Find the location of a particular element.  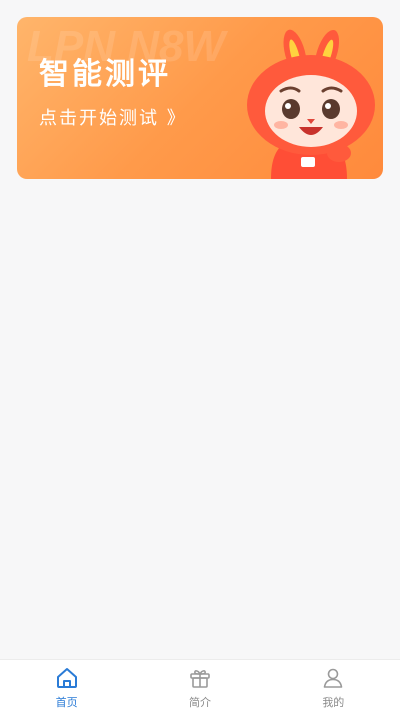

tab-intro: 简介 is located at coordinates (199, 686).